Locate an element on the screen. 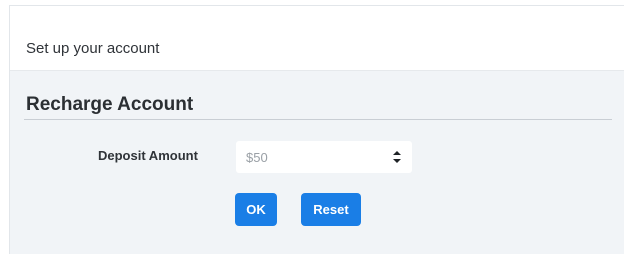 The image size is (624, 254). page-title: Set up your account is located at coordinates (93, 48).